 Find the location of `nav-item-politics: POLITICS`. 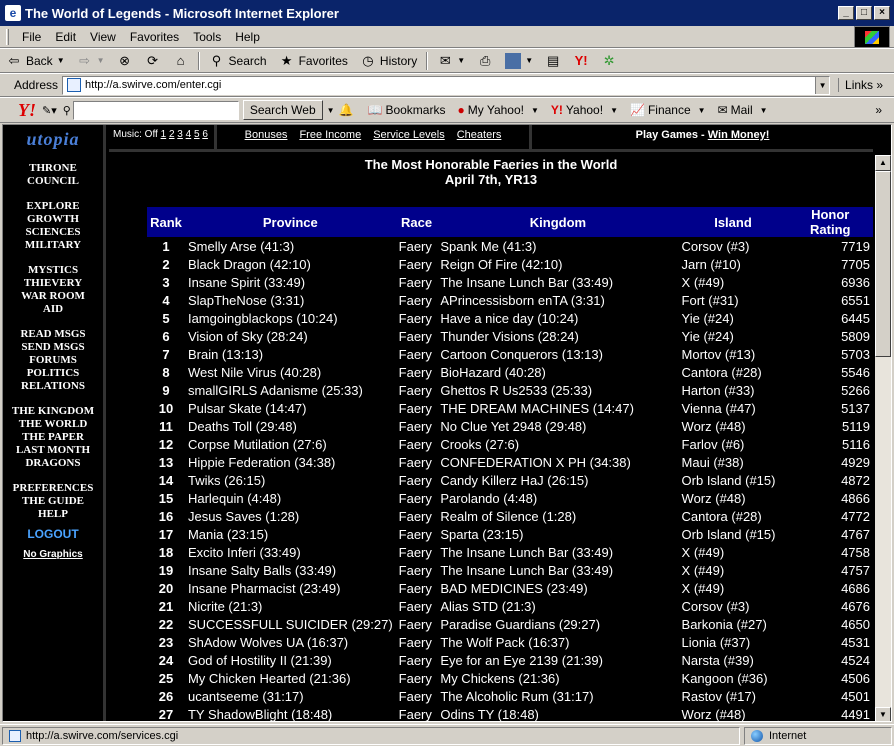

nav-item-politics: POLITICS is located at coordinates (53, 373).